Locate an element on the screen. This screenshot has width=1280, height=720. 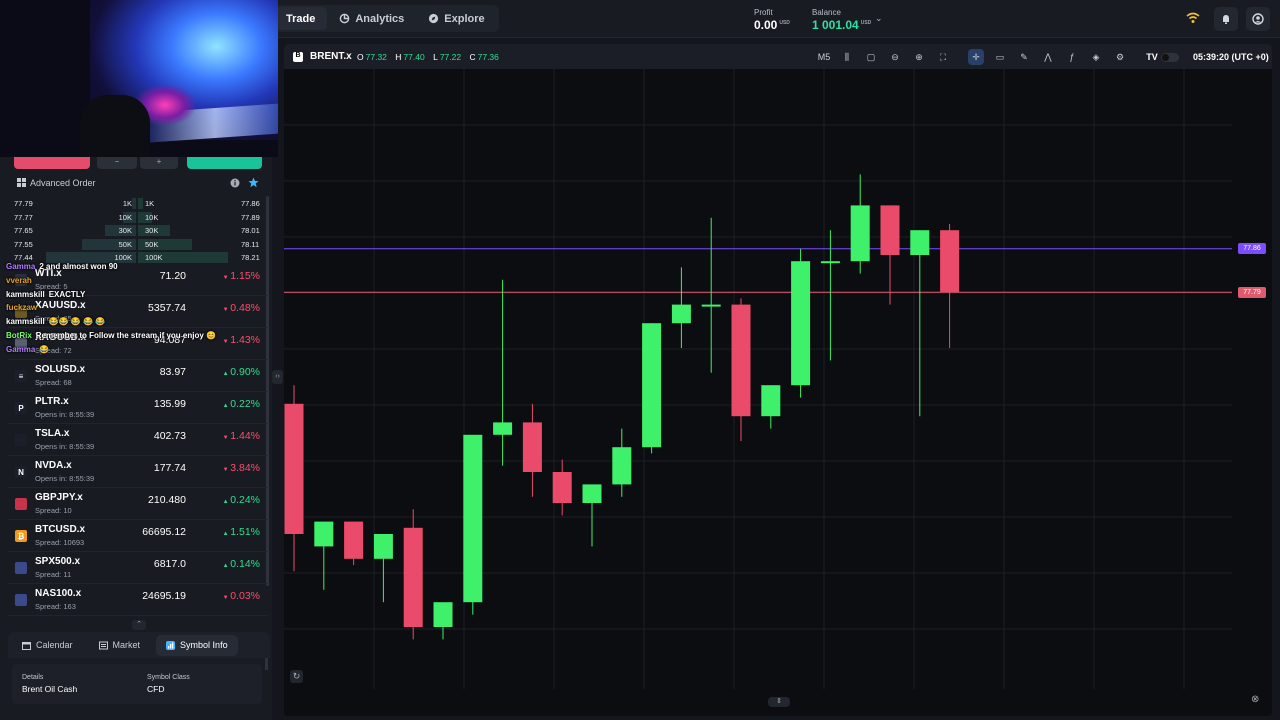
profit-display: Profit 0.00 USD is located at coordinates (772, 20).